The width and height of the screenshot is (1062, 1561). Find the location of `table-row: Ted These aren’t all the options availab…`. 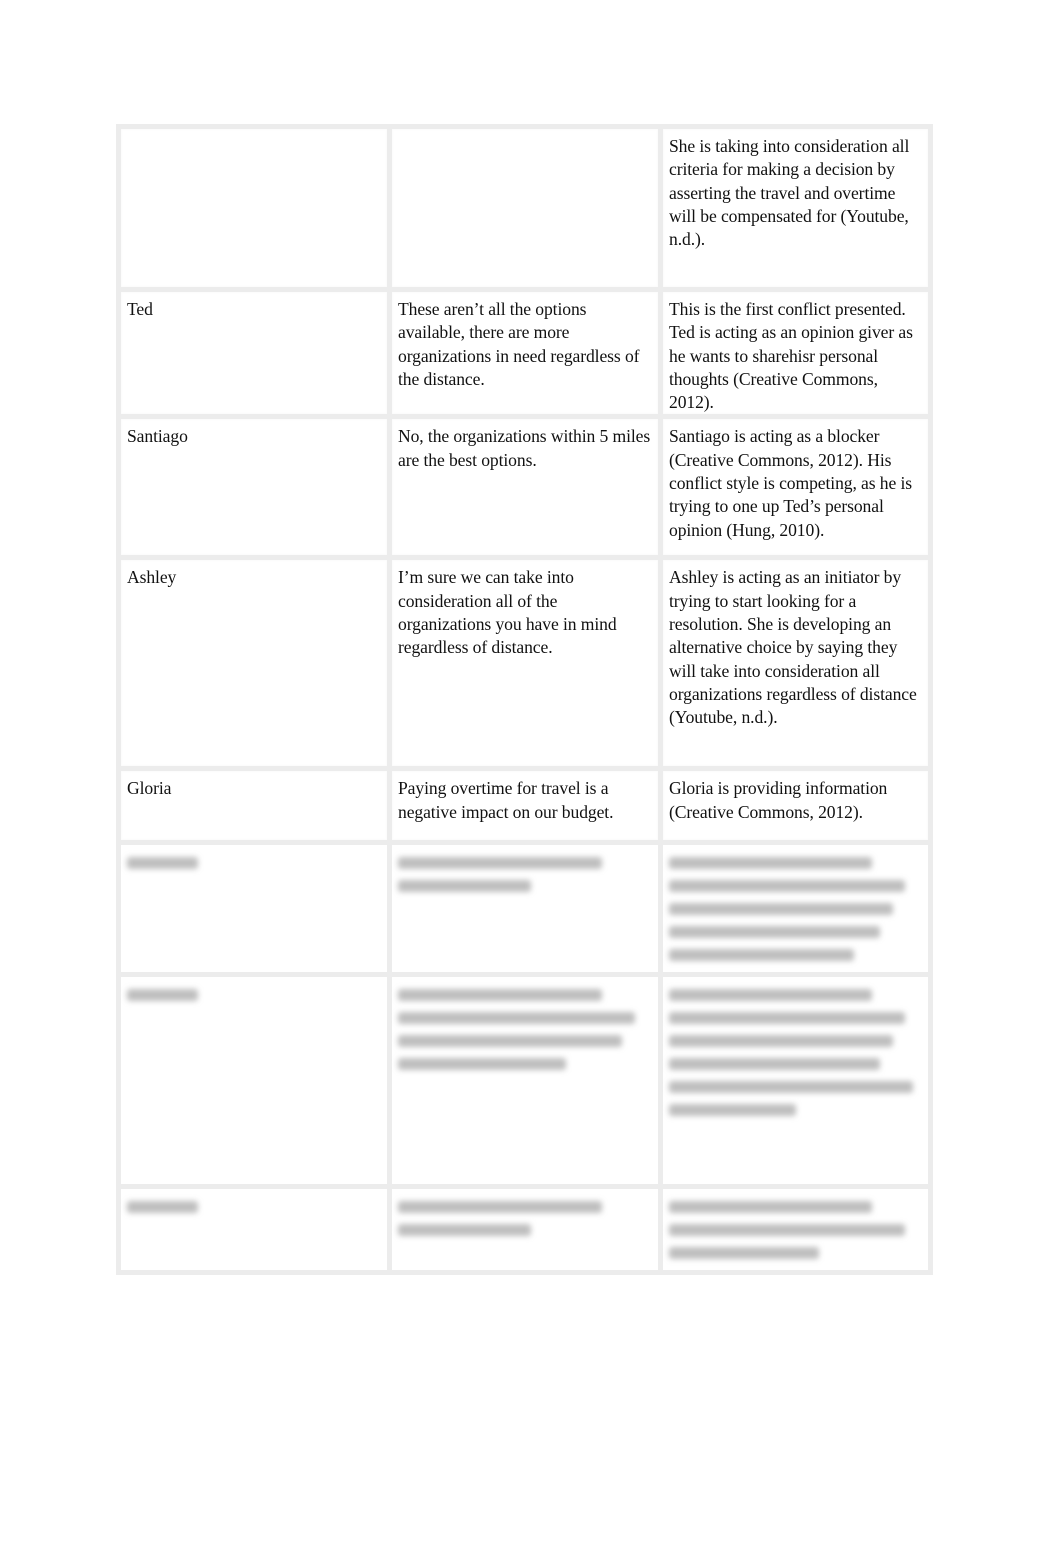

table-row: Ted These aren’t all the options availab… is located at coordinates (524, 353).